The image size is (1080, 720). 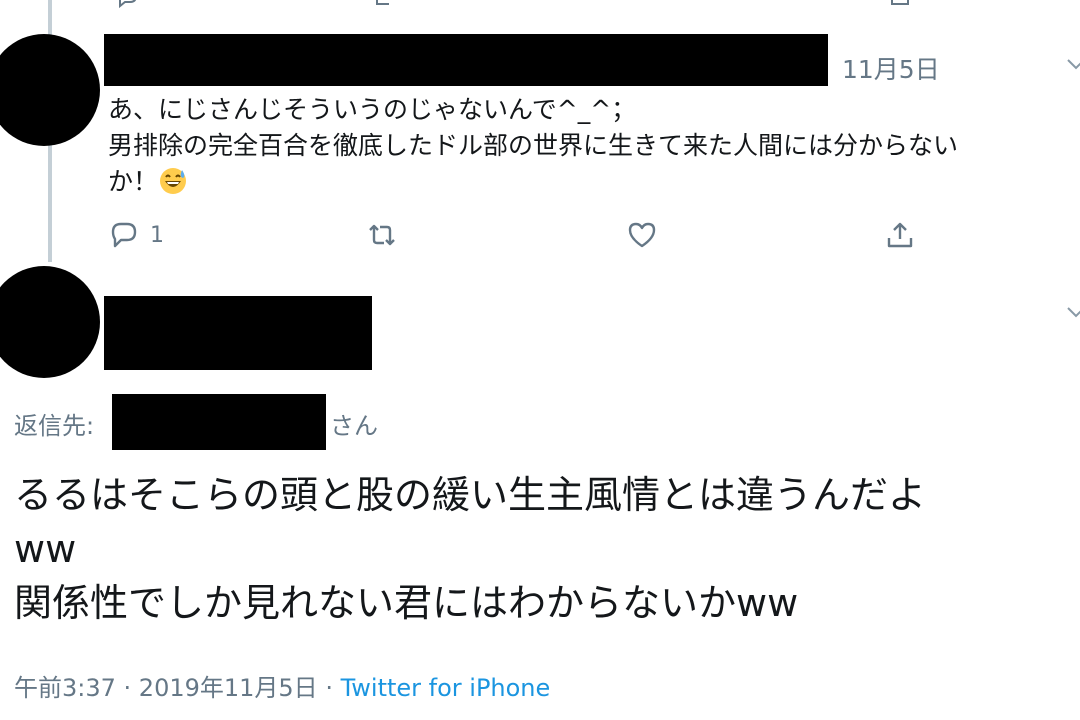 What do you see at coordinates (533, 145) in the screenshot?
I see `tweet-text-line: 男排除の完全百合を徹底したドル部の世界に生きて来た人間には分からない` at bounding box center [533, 145].